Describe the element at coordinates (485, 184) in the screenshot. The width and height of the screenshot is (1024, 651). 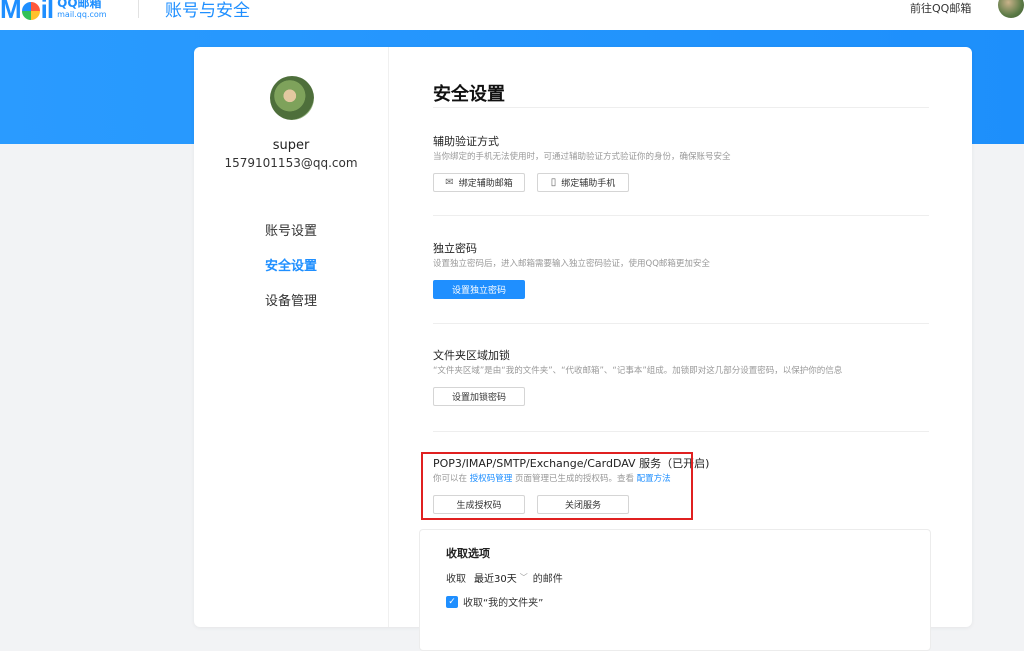
I see `bind-aux-email-label: 绑定辅助邮箱` at that location.